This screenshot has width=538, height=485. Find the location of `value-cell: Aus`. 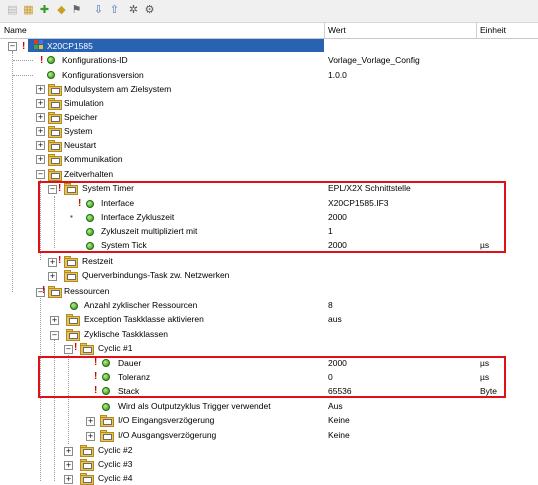

value-cell: Aus is located at coordinates (335, 406).